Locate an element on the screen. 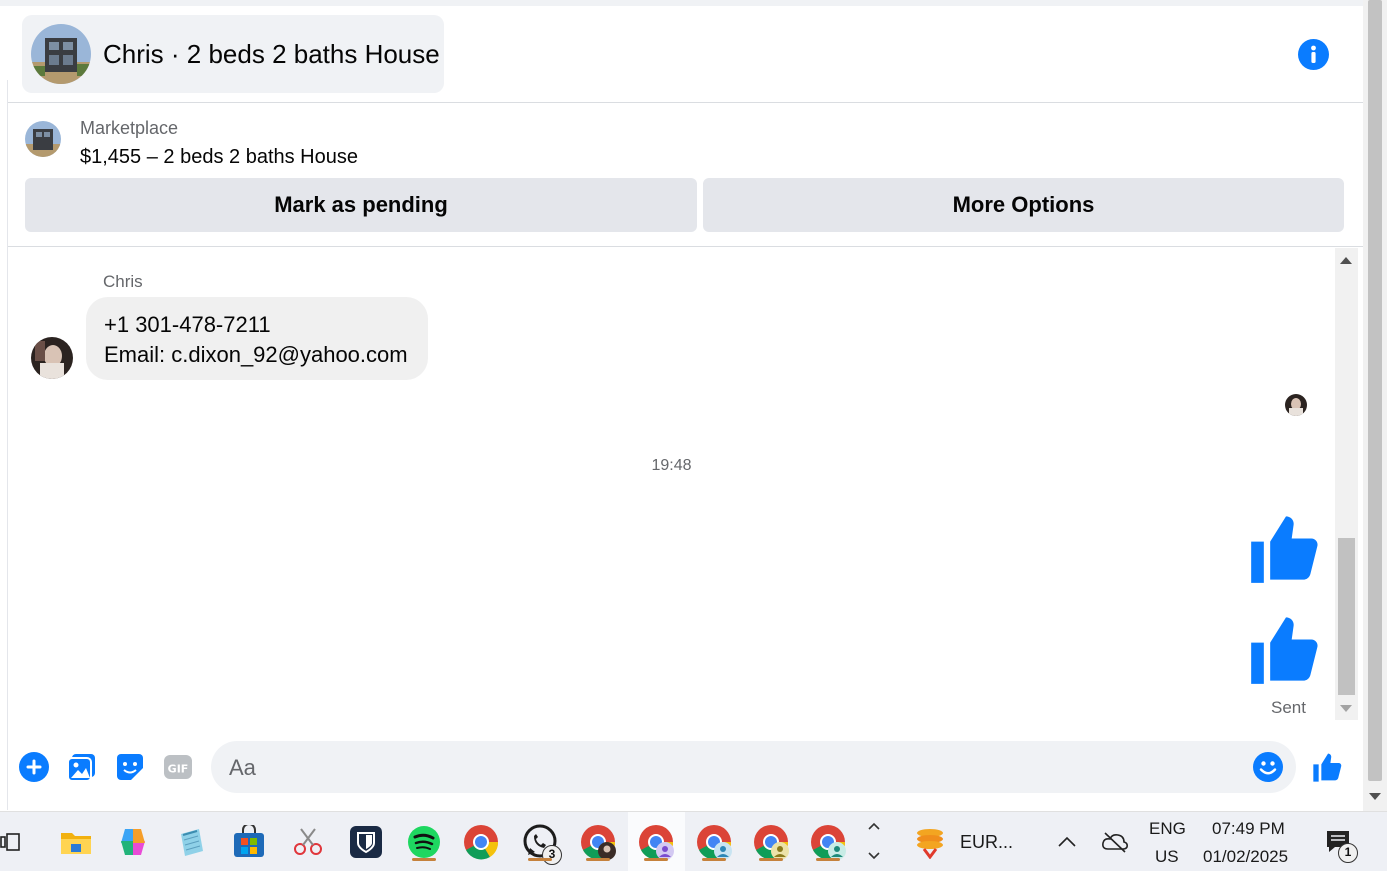 This screenshot has width=1387, height=871. whatsapp-icon: 3 is located at coordinates (541, 843).